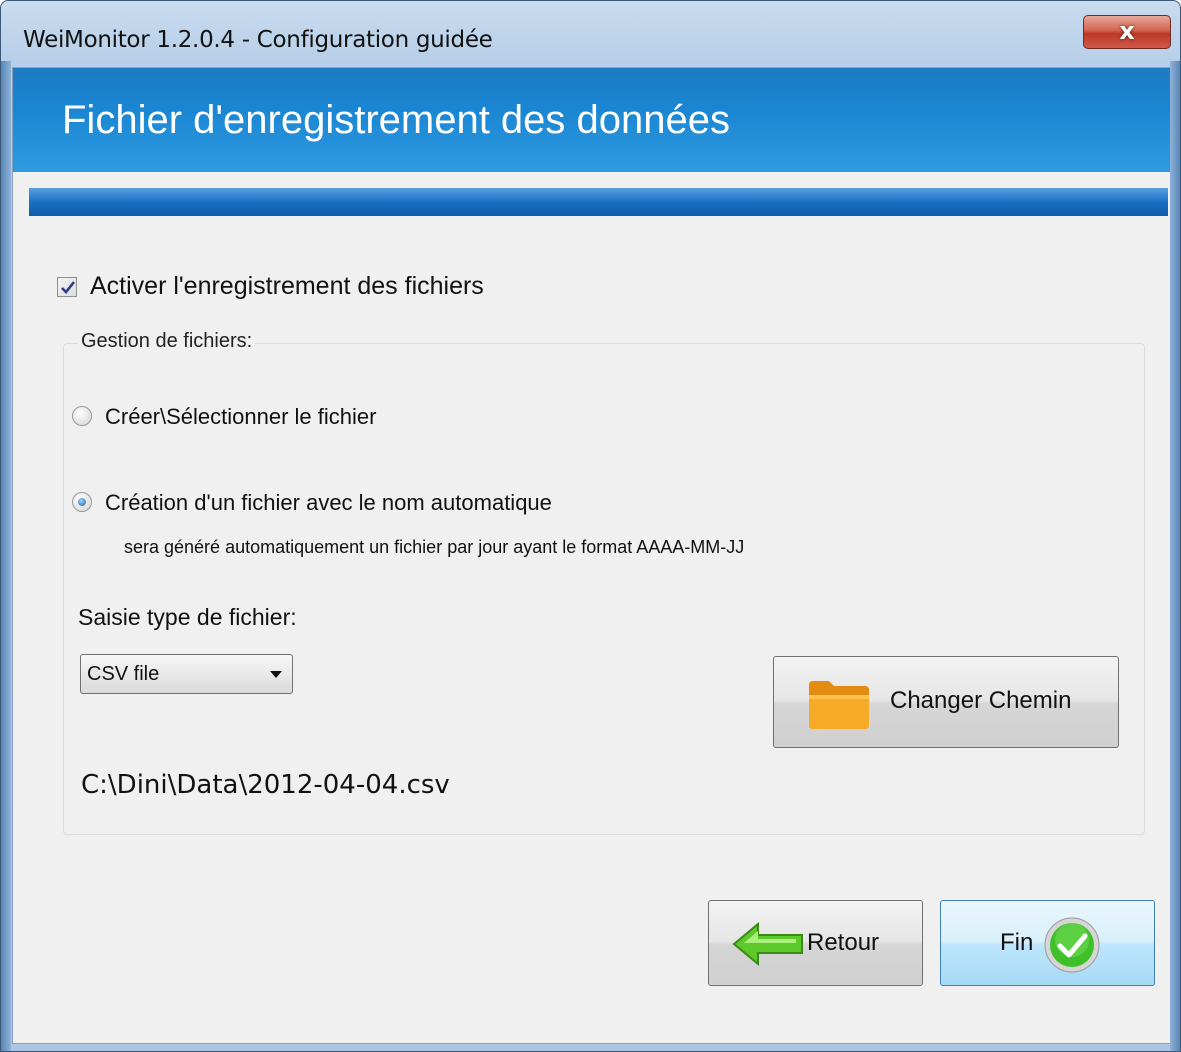 The height and width of the screenshot is (1052, 1181). I want to click on file-type-label: Saisie type de fichier:, so click(187, 617).